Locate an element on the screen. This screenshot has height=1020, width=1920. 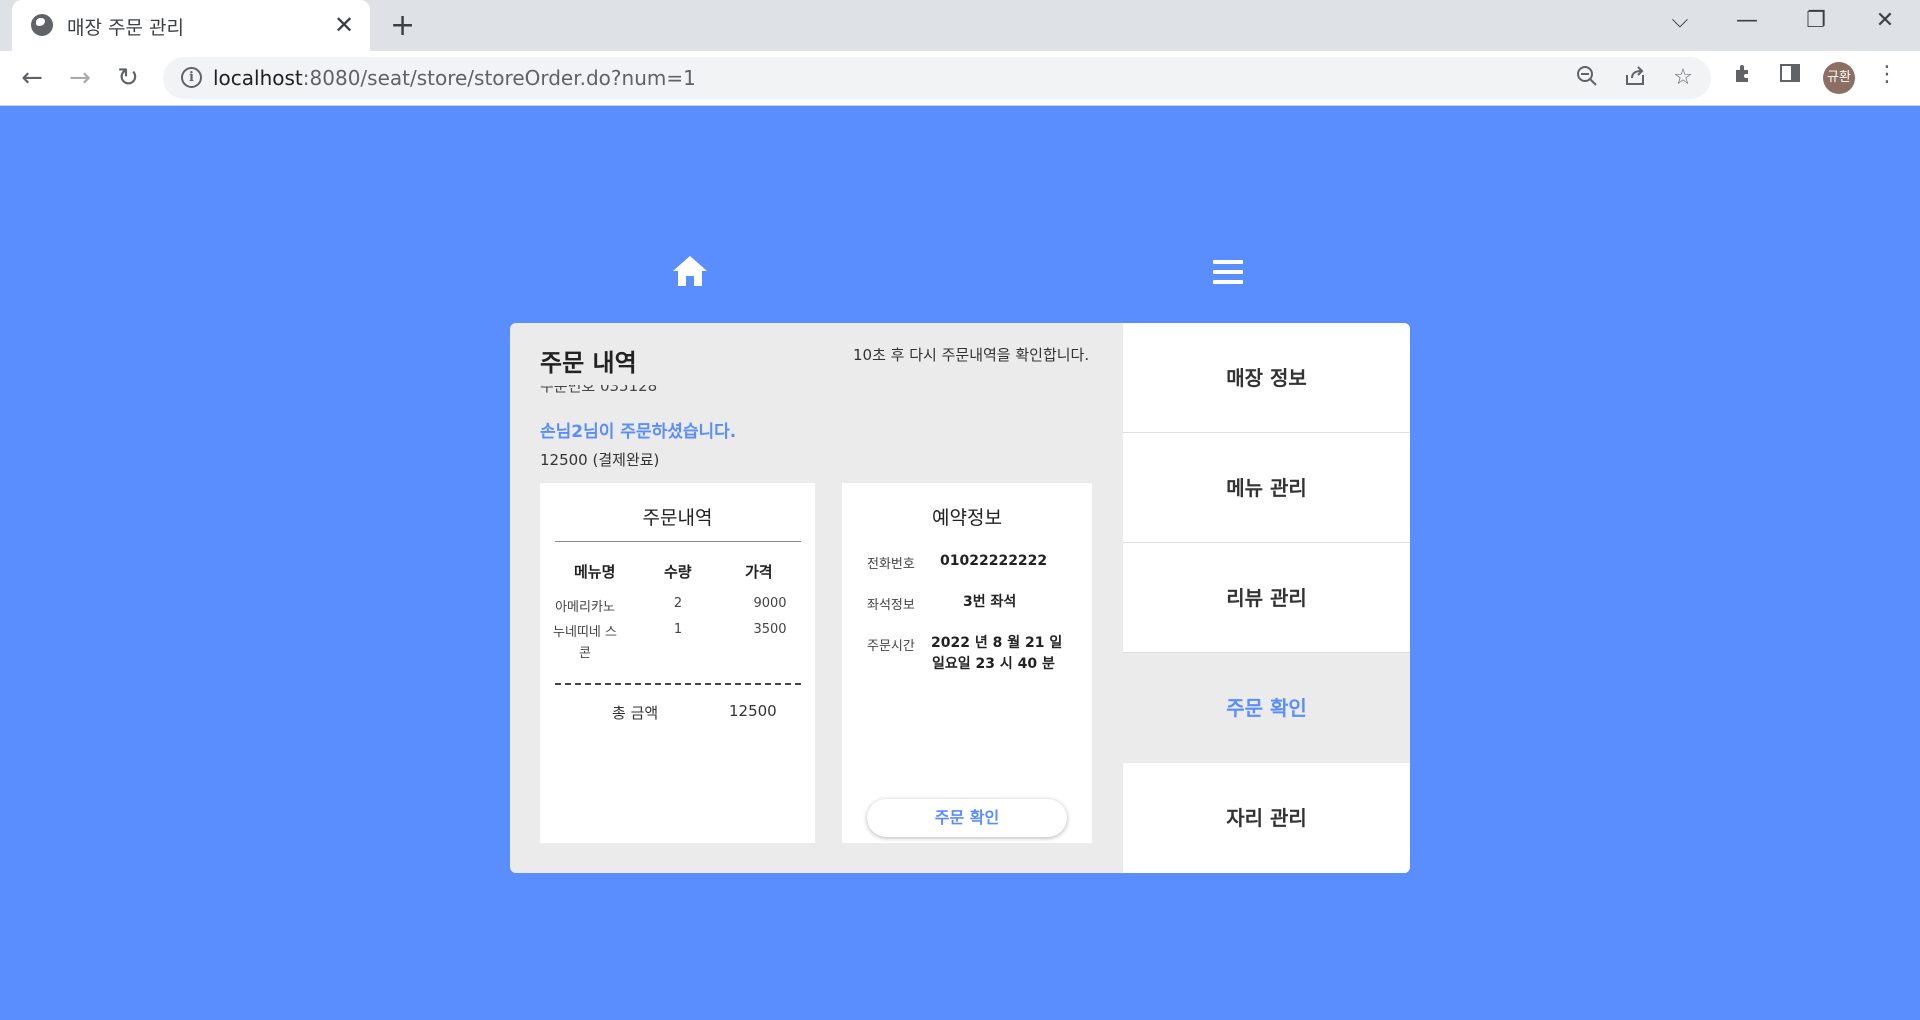
side-menu-review-management: 리뷰 관리 is located at coordinates (1266, 598).